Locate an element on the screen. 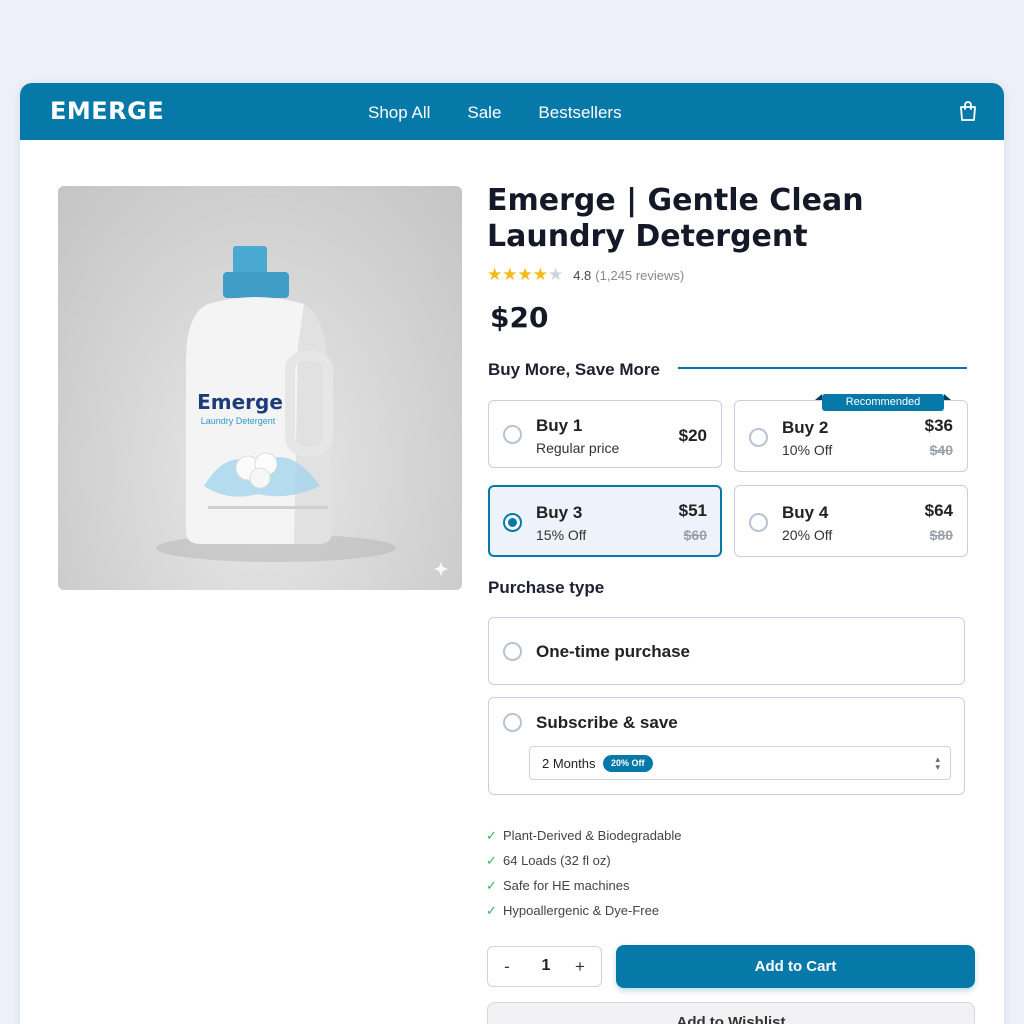 This screenshot has width=1024, height=1024. bottle-brand-text: Emerge is located at coordinates (240, 402).